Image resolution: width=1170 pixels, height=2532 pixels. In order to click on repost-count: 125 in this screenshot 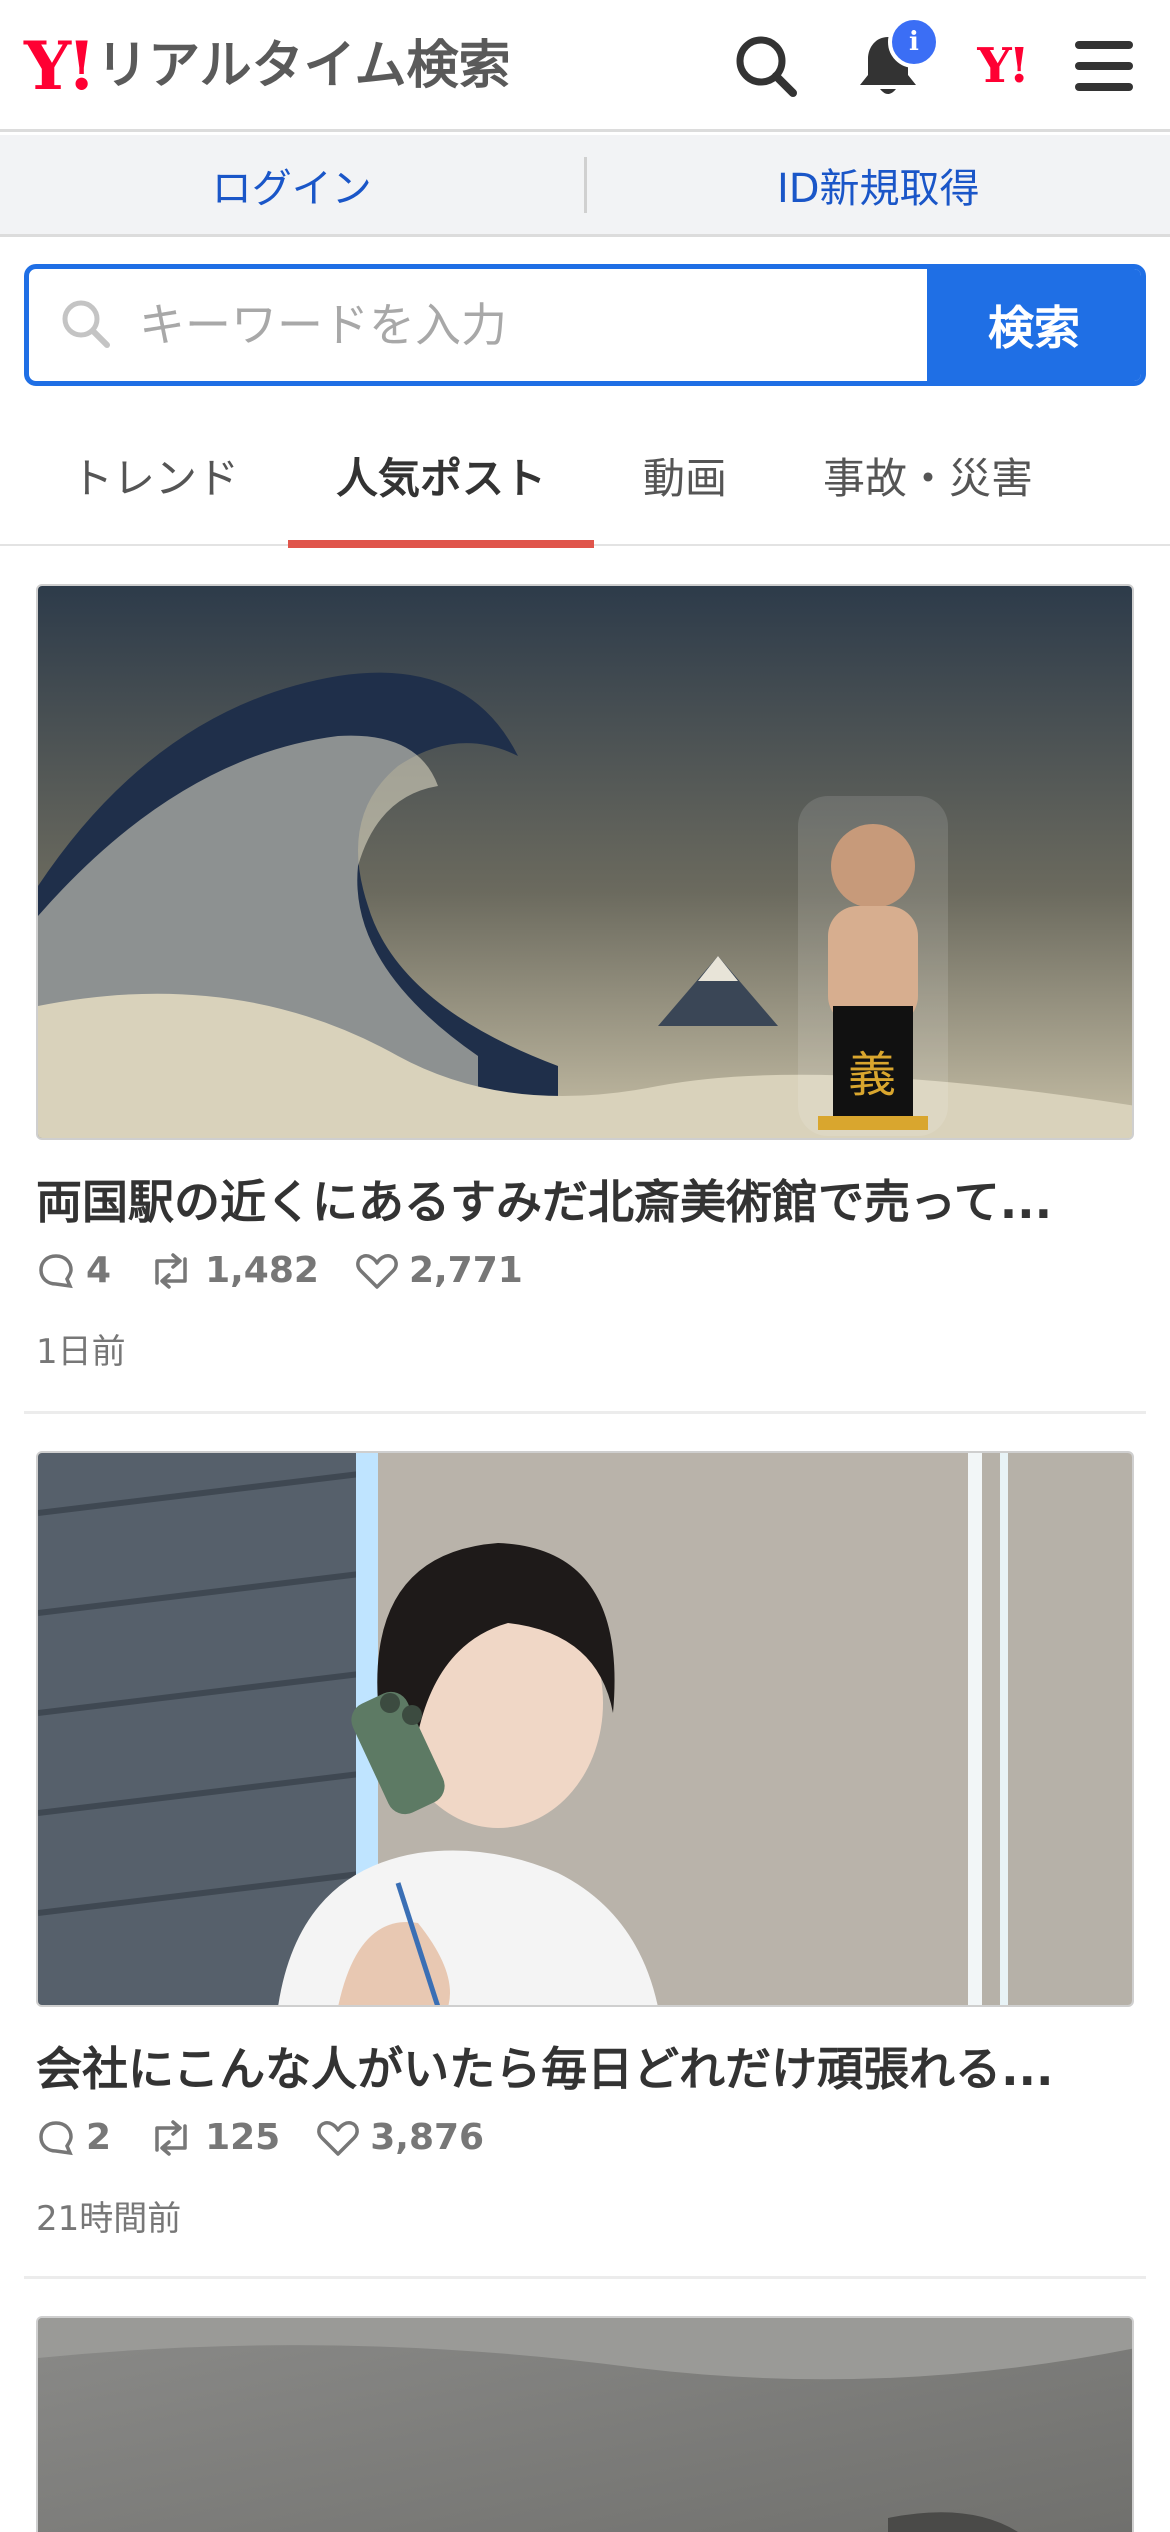, I will do `click(213, 2137)`.